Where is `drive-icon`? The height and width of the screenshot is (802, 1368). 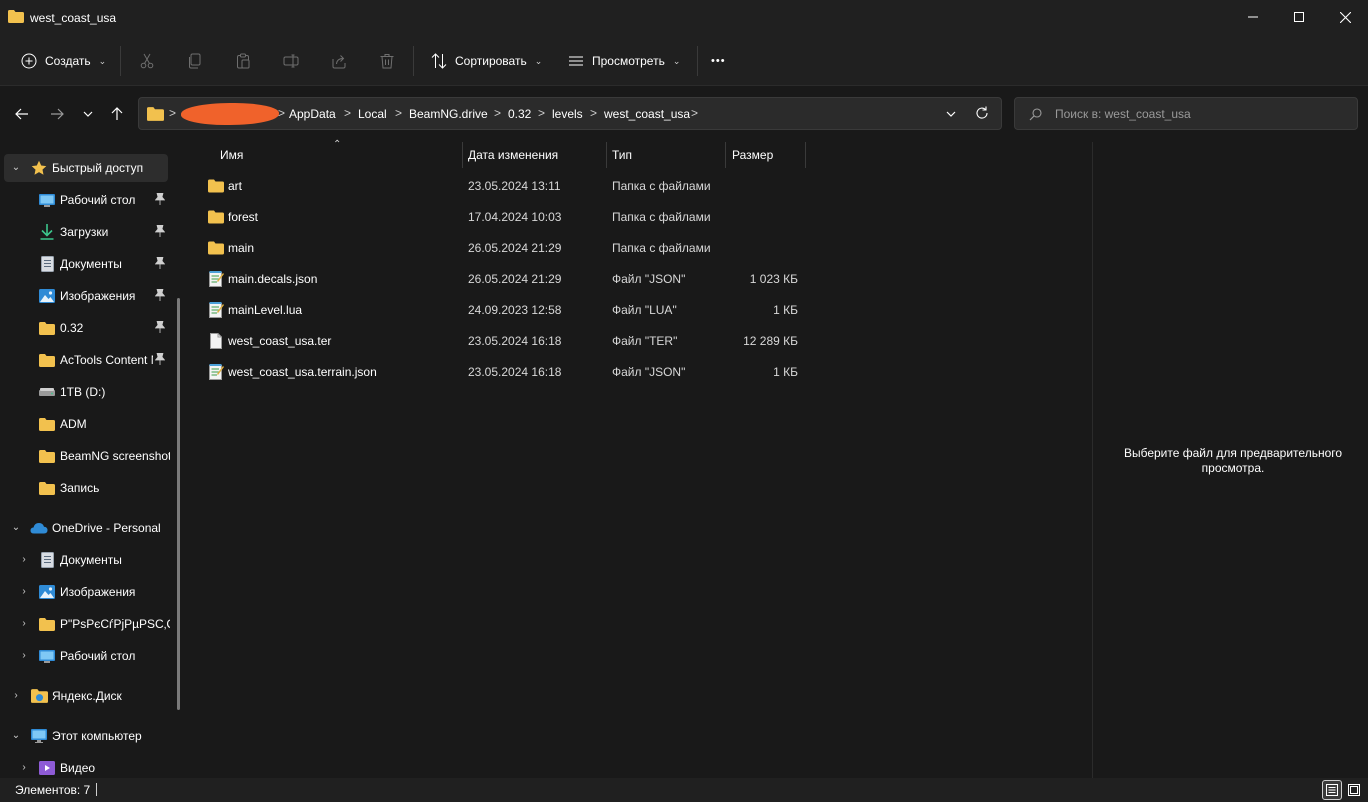
drive-icon is located at coordinates (47, 392).